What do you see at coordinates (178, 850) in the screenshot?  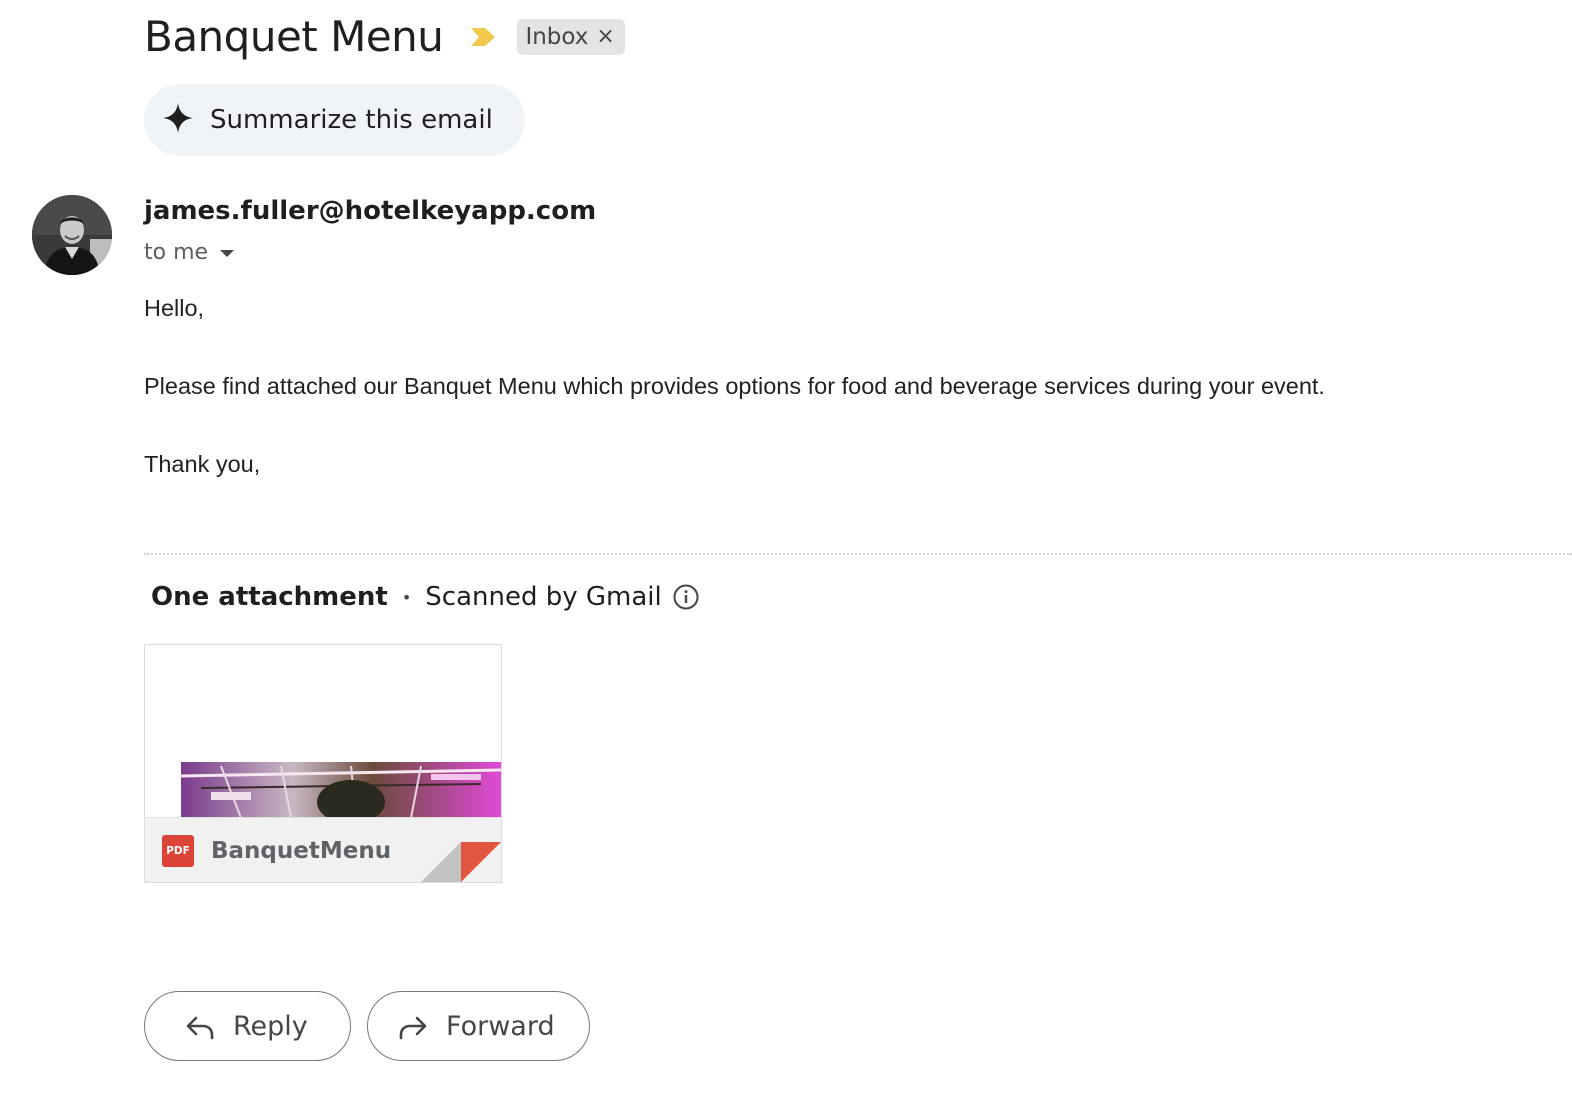 I see `pdf-icon: PDF` at bounding box center [178, 850].